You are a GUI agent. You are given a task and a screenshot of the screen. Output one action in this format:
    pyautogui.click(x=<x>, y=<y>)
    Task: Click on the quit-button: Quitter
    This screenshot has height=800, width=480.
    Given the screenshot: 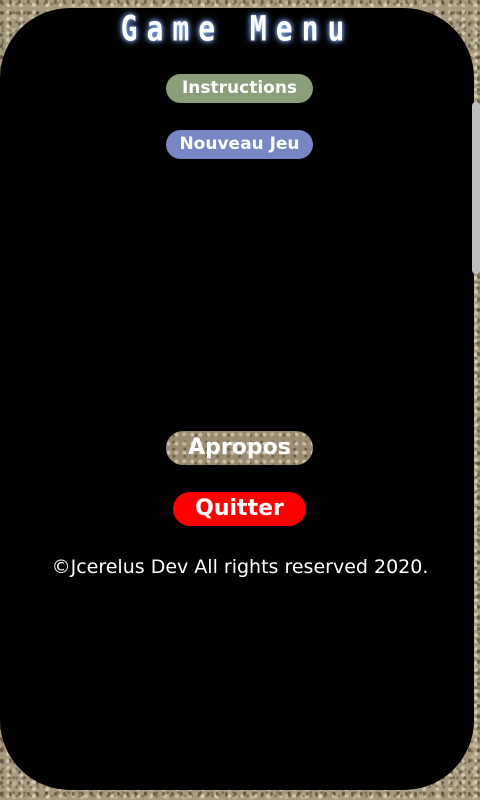 What is the action you would take?
    pyautogui.click(x=239, y=509)
    